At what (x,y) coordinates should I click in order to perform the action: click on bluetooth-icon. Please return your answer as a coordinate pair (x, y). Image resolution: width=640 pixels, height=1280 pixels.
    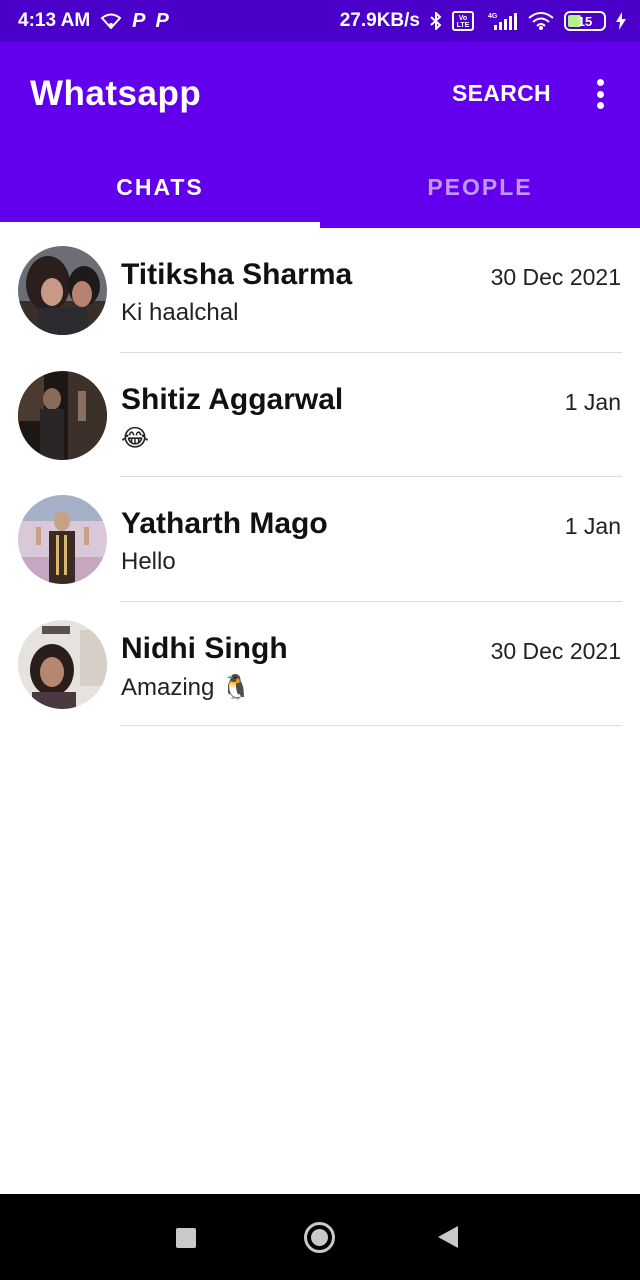
    Looking at the image, I should click on (436, 21).